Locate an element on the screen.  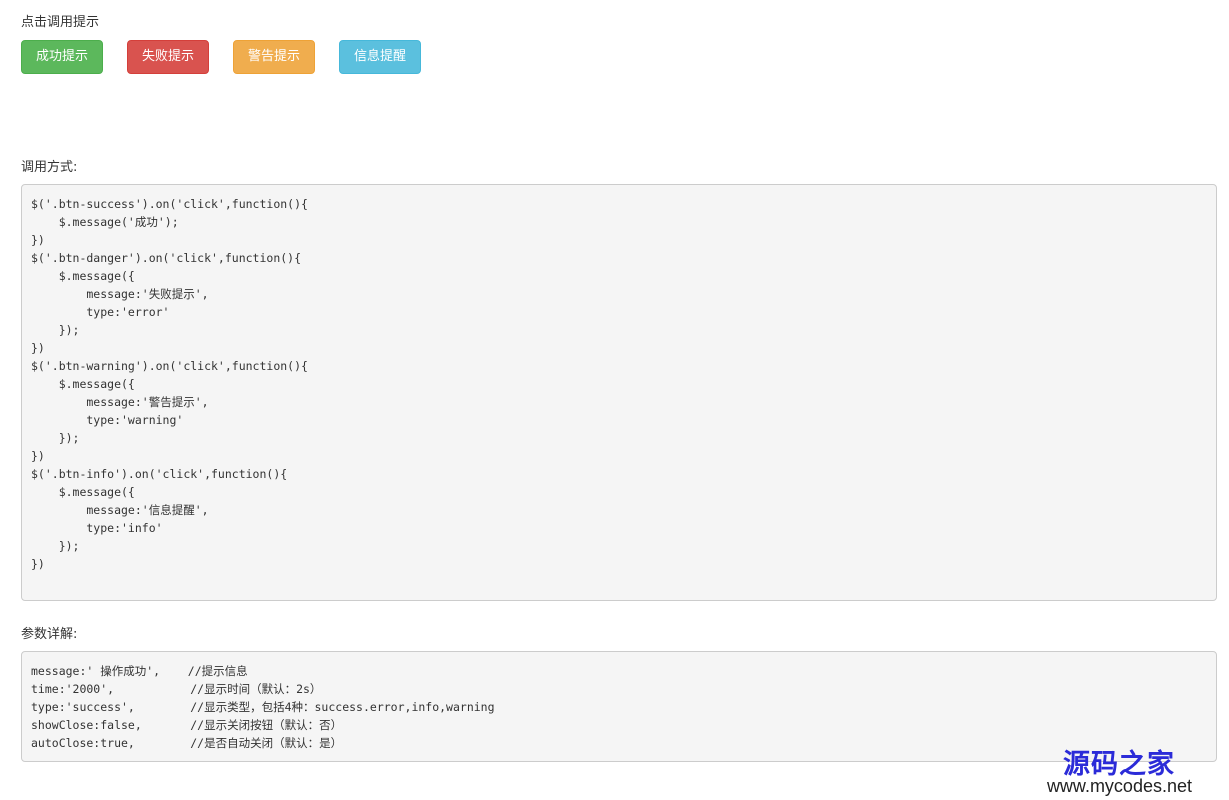
success-button: 成功提示 is located at coordinates (62, 57).